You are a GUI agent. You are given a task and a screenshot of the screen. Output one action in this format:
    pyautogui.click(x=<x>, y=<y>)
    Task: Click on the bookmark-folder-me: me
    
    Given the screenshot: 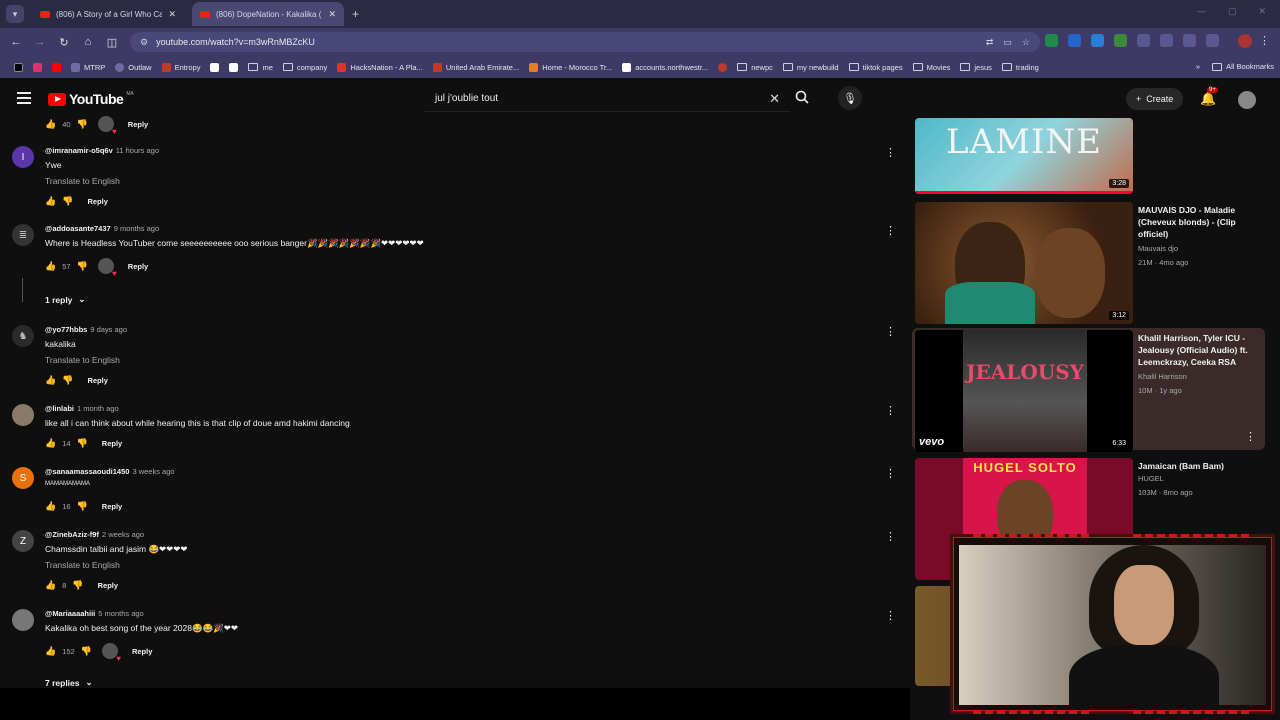 What is the action you would take?
    pyautogui.click(x=260, y=67)
    